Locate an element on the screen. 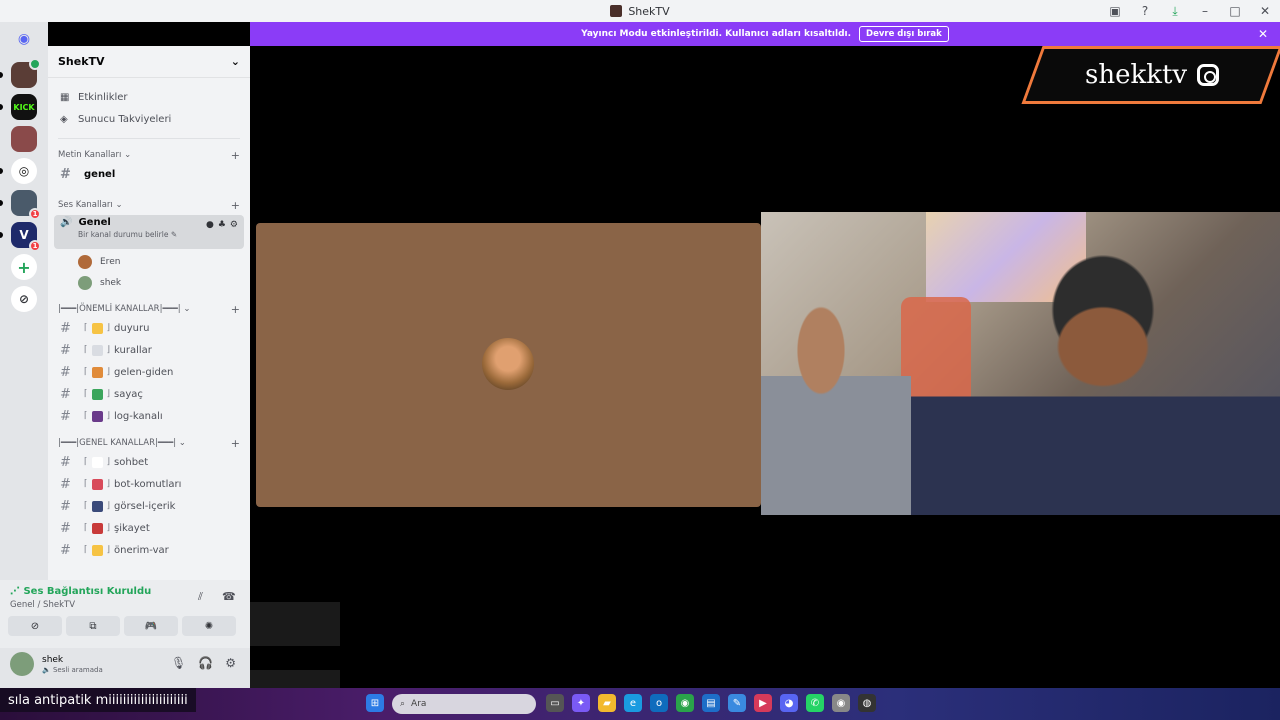 Image resolution: width=1280 pixels, height=720 pixels. disconnect-icon: ☎ is located at coordinates (229, 596).